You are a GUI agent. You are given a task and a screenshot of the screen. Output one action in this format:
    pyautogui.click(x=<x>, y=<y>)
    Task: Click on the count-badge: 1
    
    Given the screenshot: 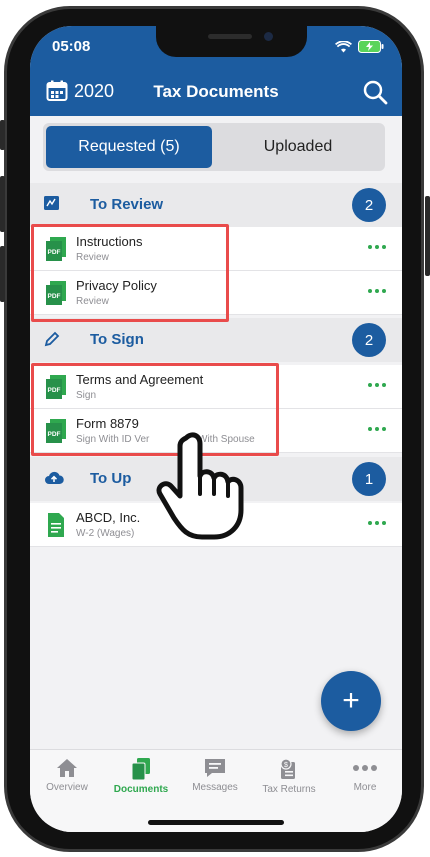 What is the action you would take?
    pyautogui.click(x=369, y=479)
    